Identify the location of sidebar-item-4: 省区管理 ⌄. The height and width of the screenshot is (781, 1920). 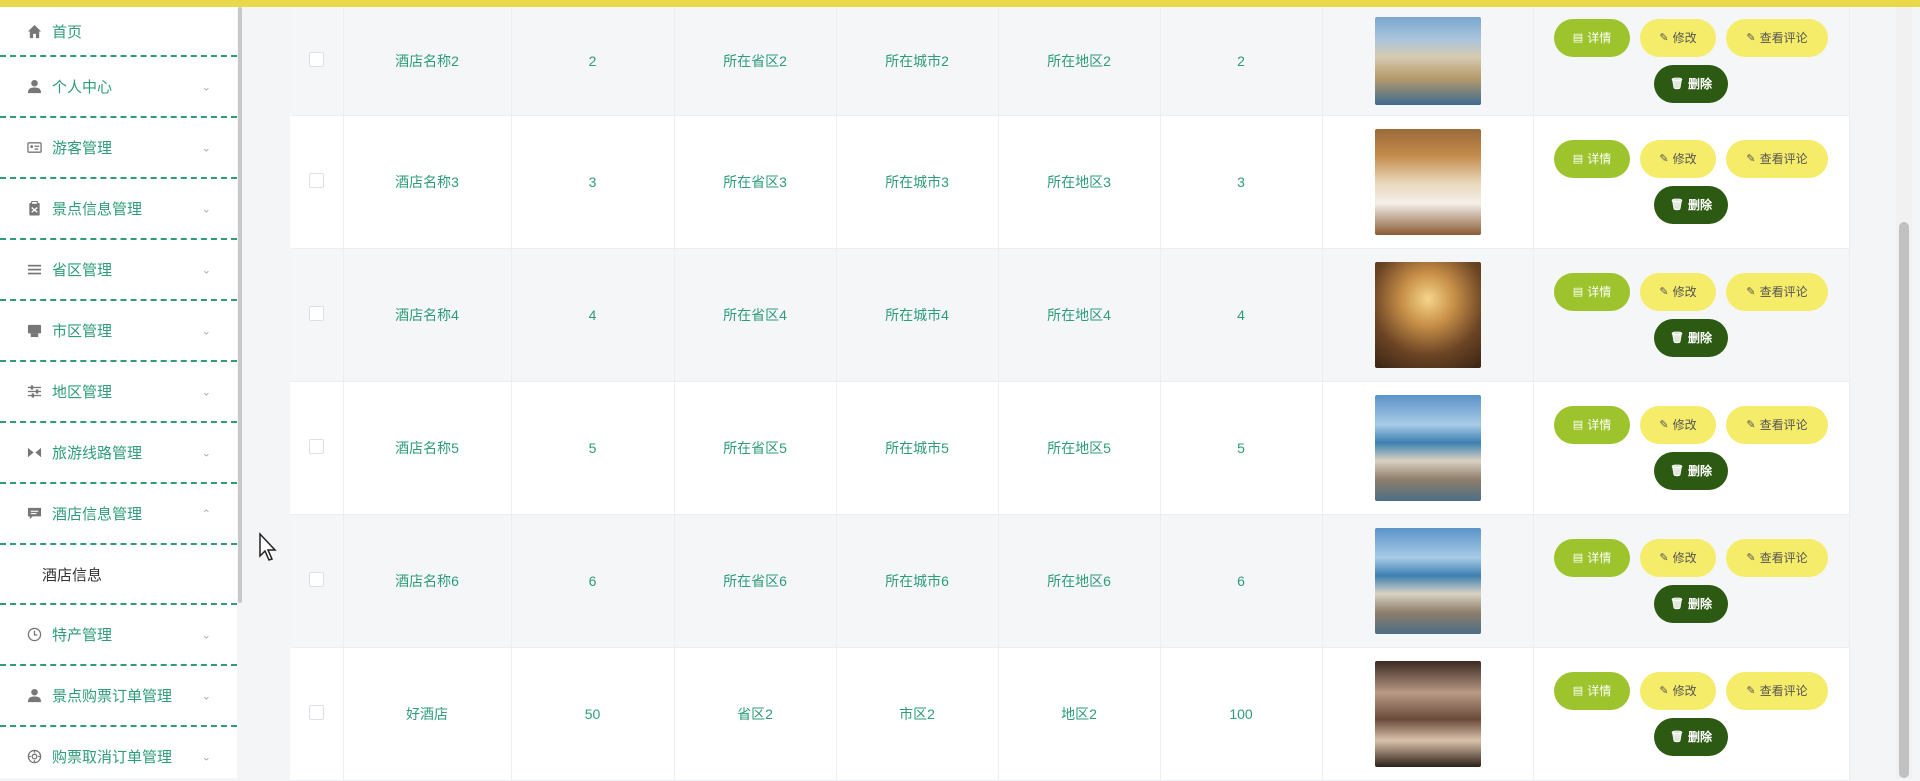
(118, 270).